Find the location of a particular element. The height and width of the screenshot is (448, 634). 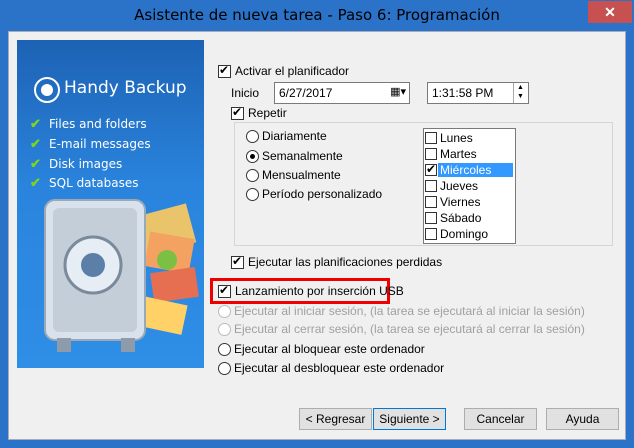

feature-item: Disk images is located at coordinates (86, 164).